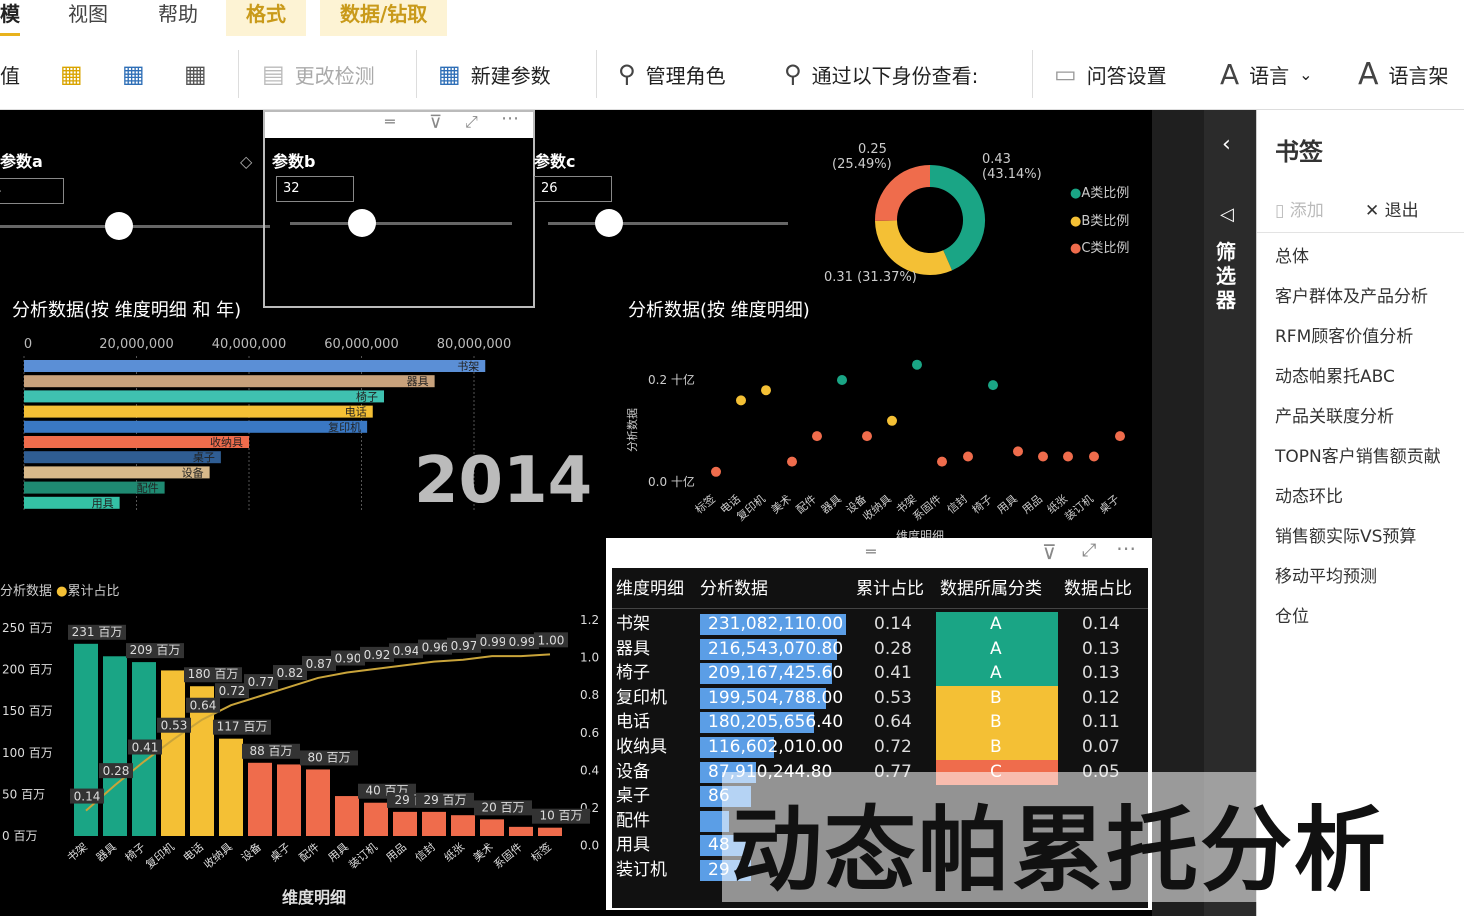  I want to click on legend-item-a: ●A类比例, so click(1099, 191).